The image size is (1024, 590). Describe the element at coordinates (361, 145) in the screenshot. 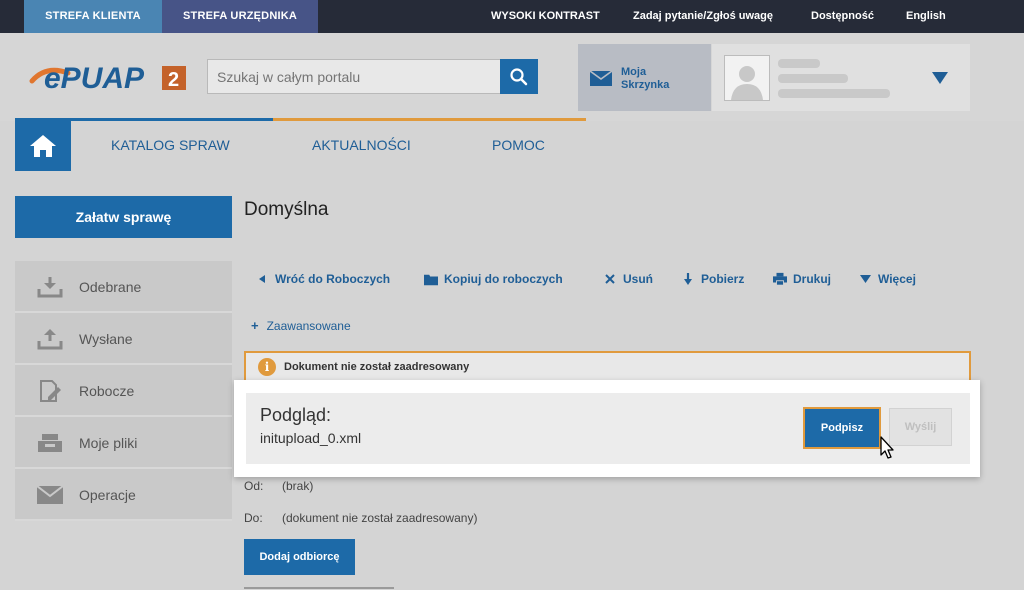

I see `nav-aktualnosci: AKTUALNOŚCI` at that location.